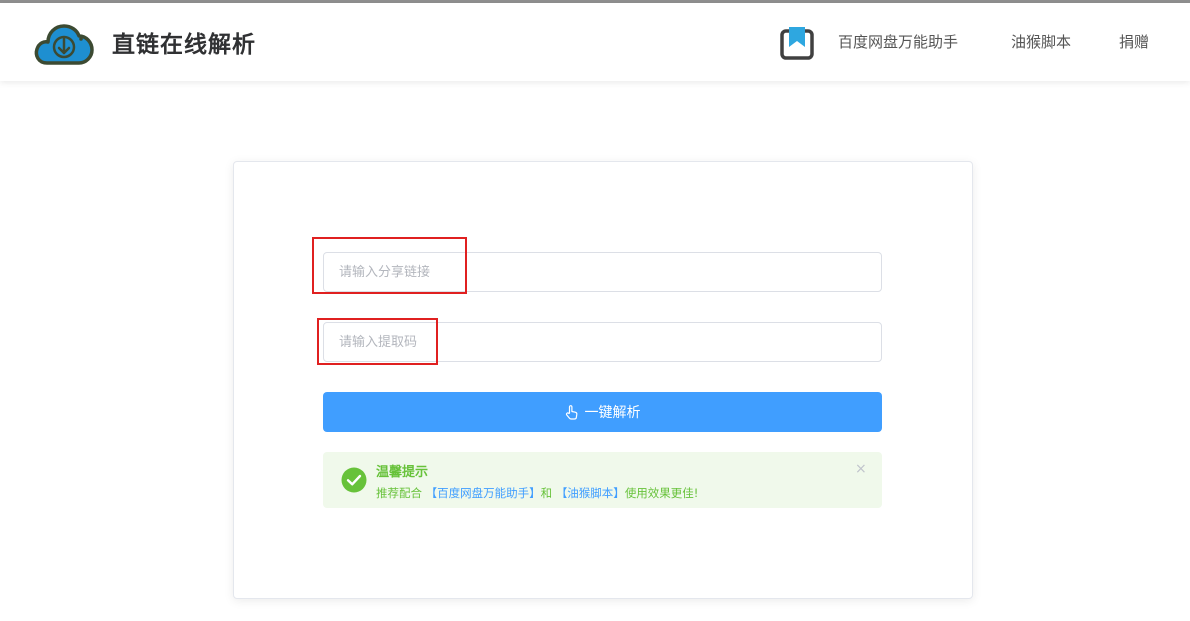 The image size is (1190, 621). What do you see at coordinates (797, 43) in the screenshot?
I see `bookmark-icon` at bounding box center [797, 43].